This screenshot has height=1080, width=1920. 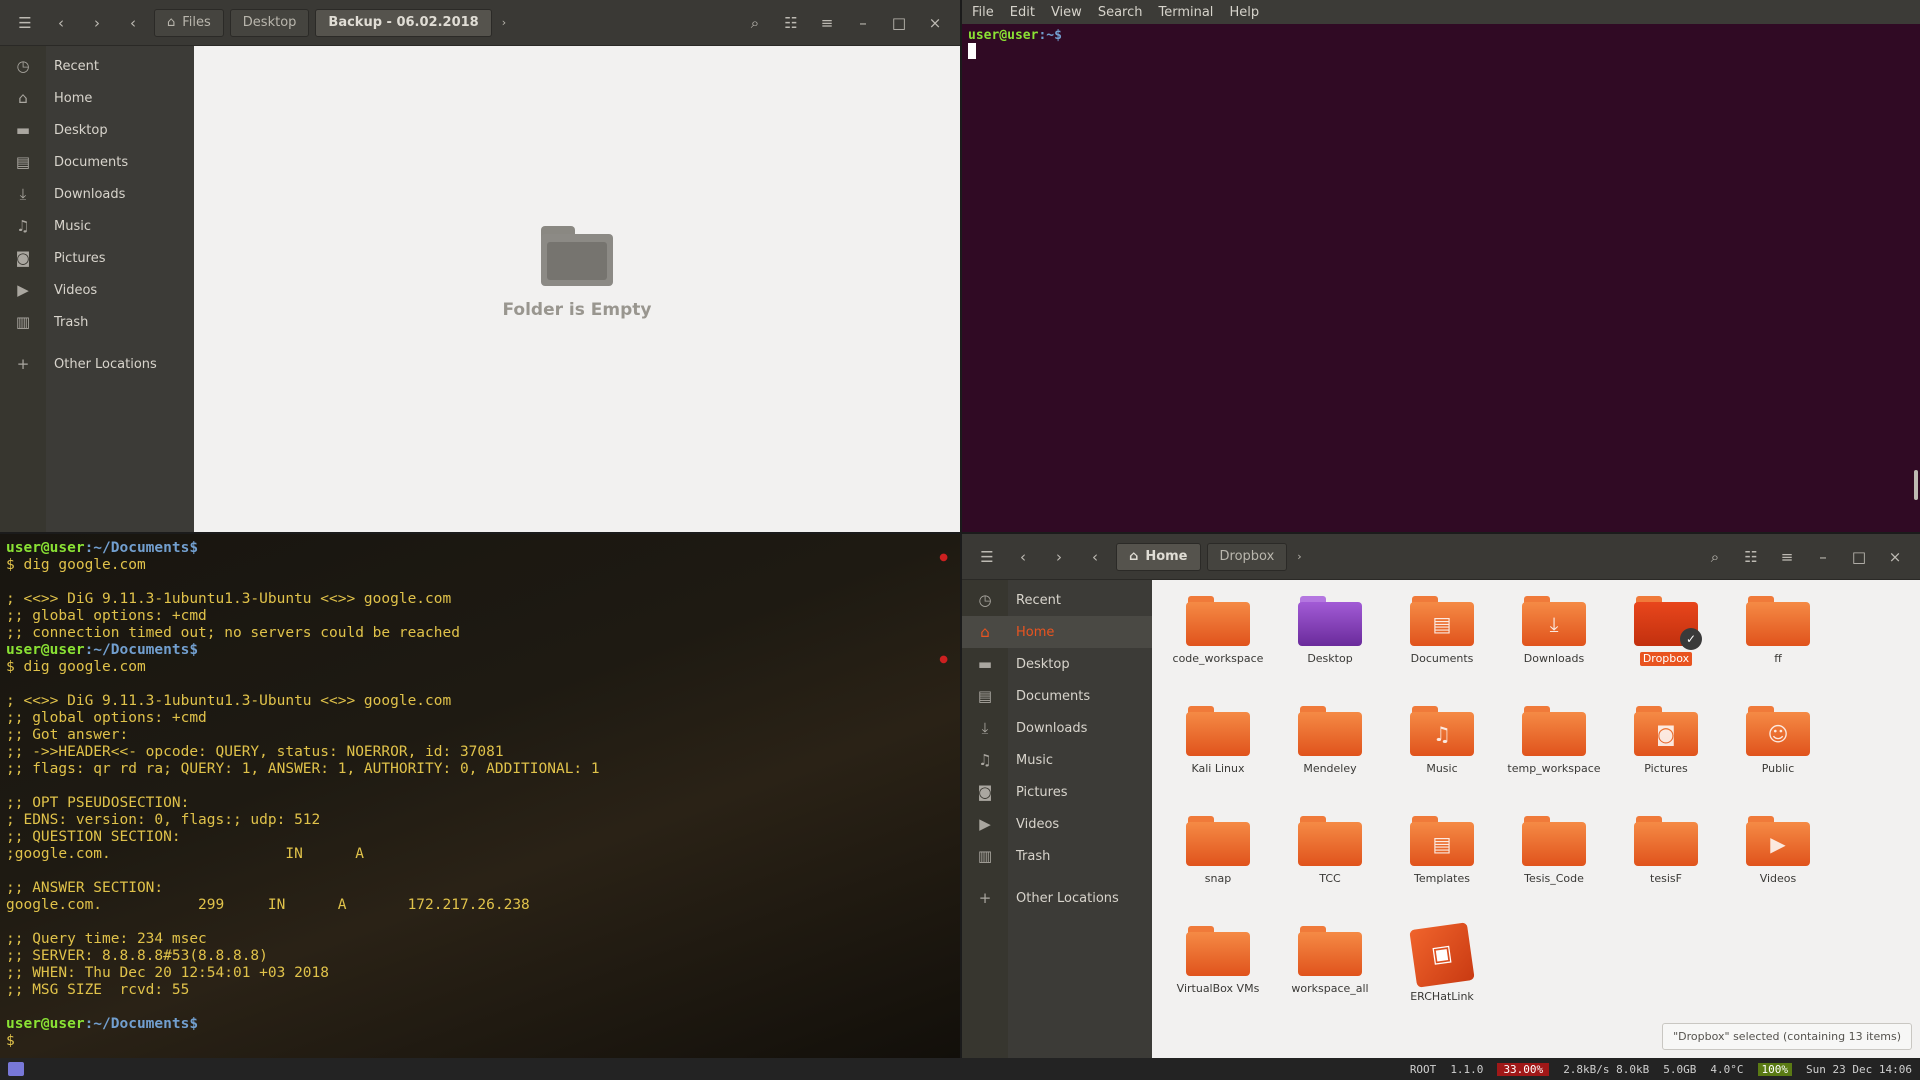 I want to click on file-item: ☺ Public, so click(x=1778, y=741).